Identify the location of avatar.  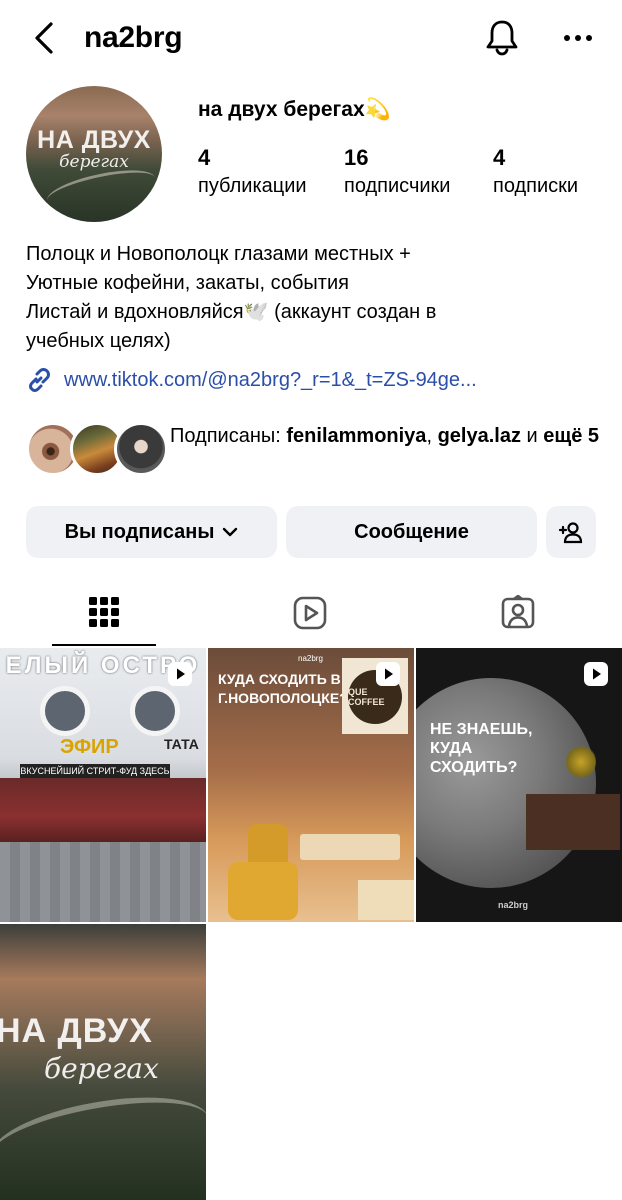
(141, 449).